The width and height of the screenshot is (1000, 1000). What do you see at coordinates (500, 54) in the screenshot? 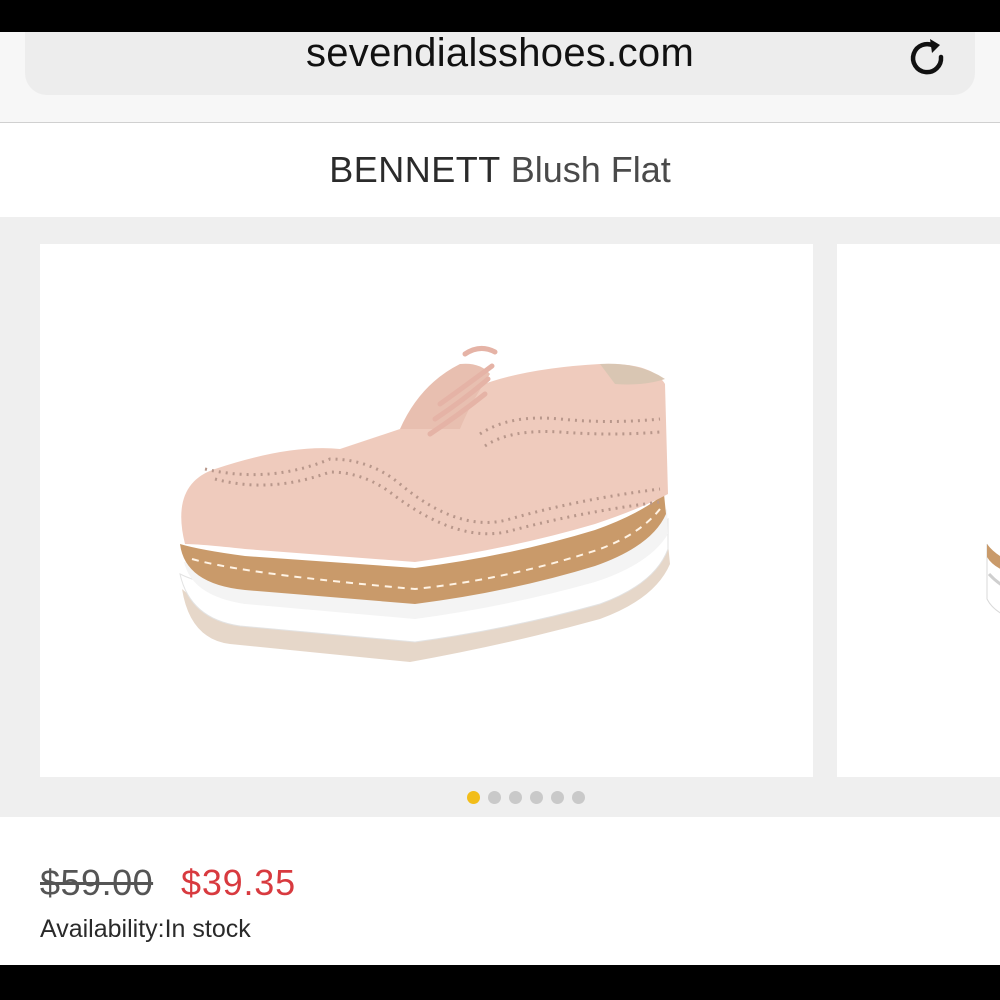
I see `url-text: sevendialsshoes.com` at bounding box center [500, 54].